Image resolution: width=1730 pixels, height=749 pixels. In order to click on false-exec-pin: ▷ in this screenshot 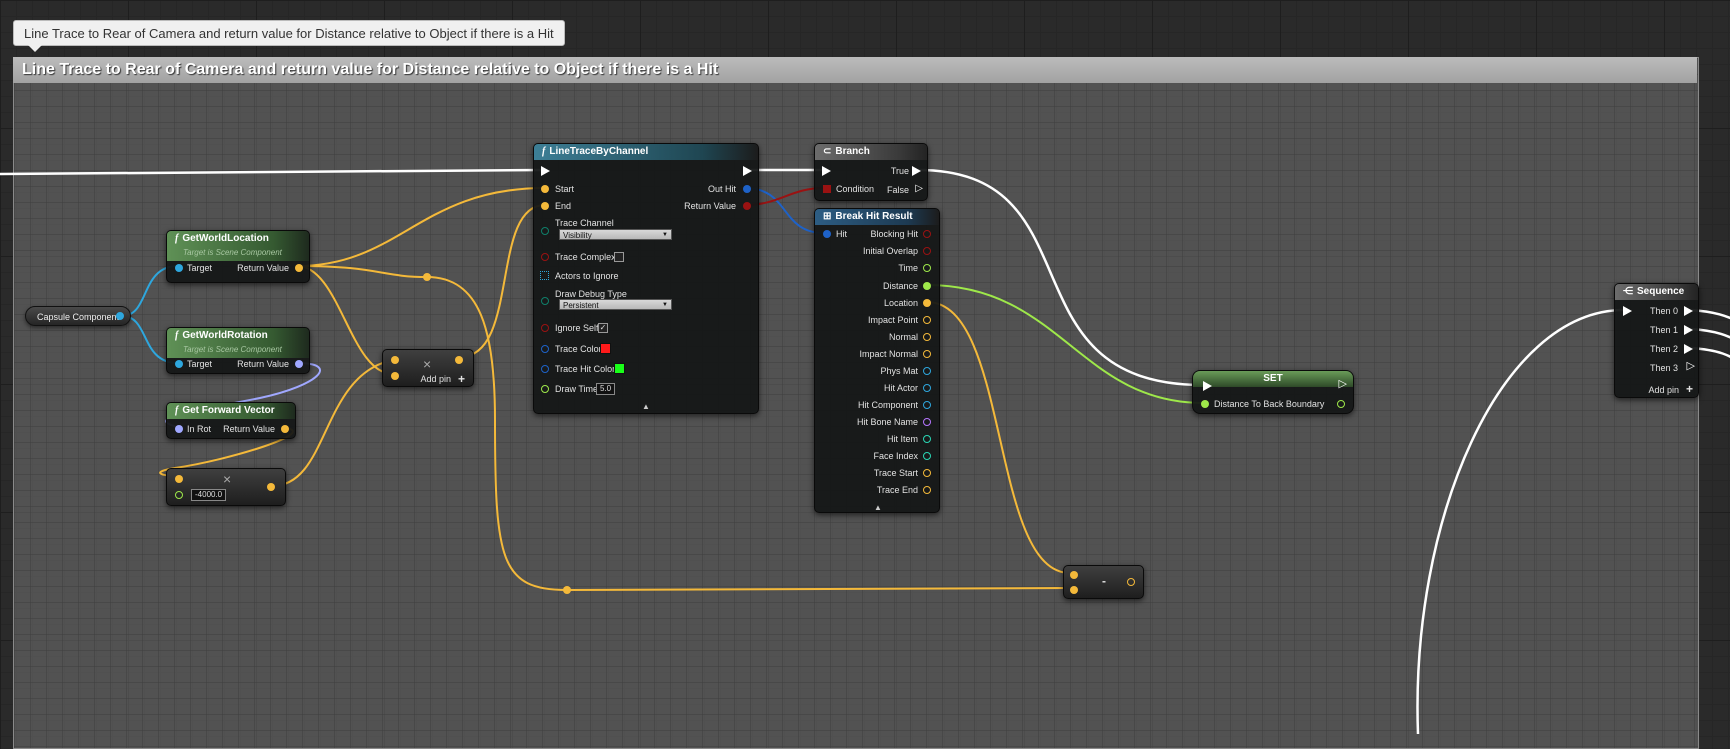, I will do `click(919, 189)`.